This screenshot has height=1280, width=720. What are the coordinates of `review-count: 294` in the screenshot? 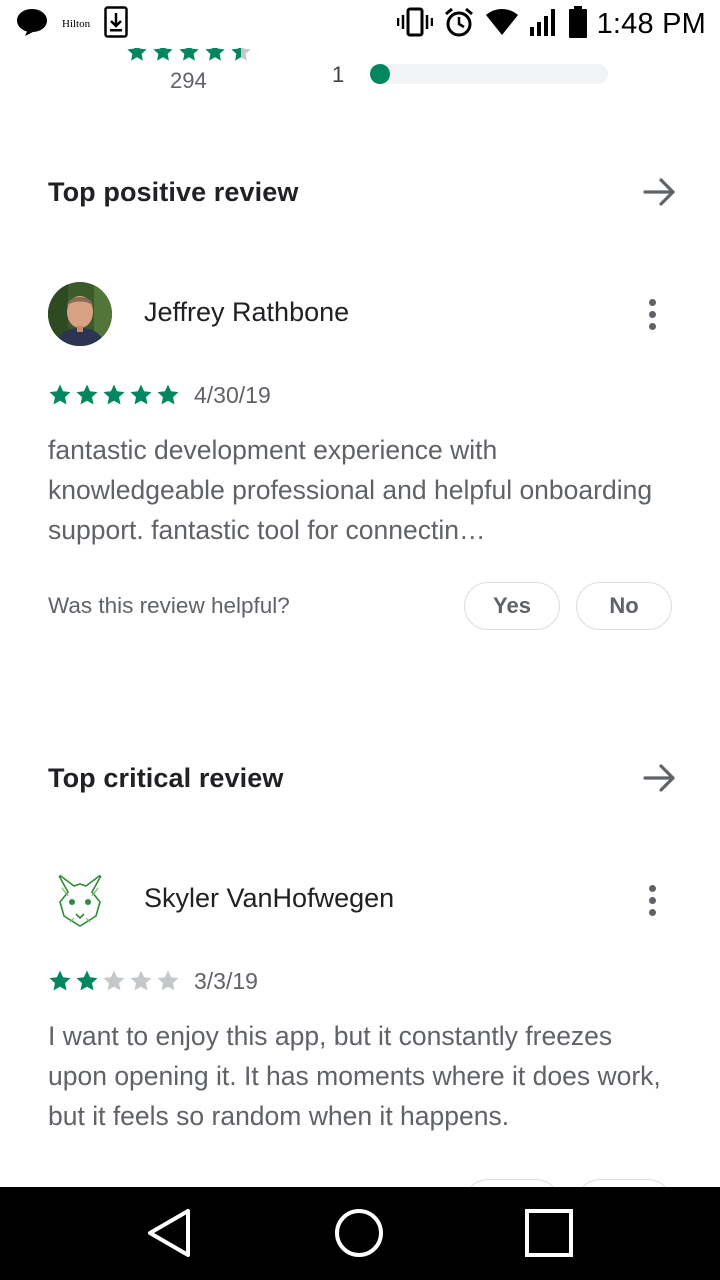 It's located at (188, 80).